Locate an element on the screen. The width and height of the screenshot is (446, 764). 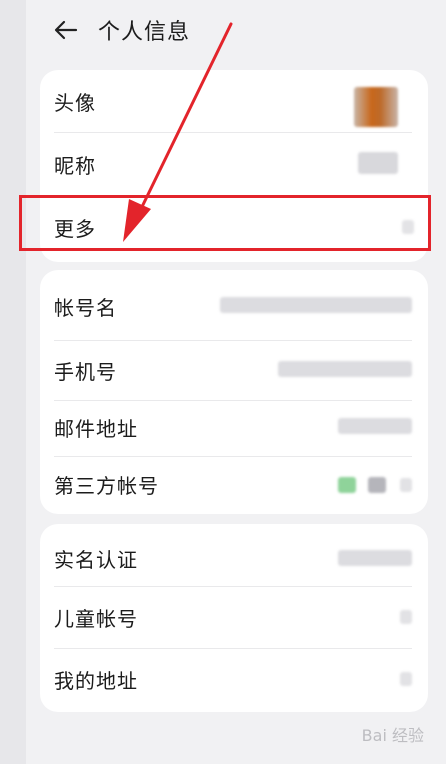
pointer-arrow-icon is located at coordinates (178, 132).